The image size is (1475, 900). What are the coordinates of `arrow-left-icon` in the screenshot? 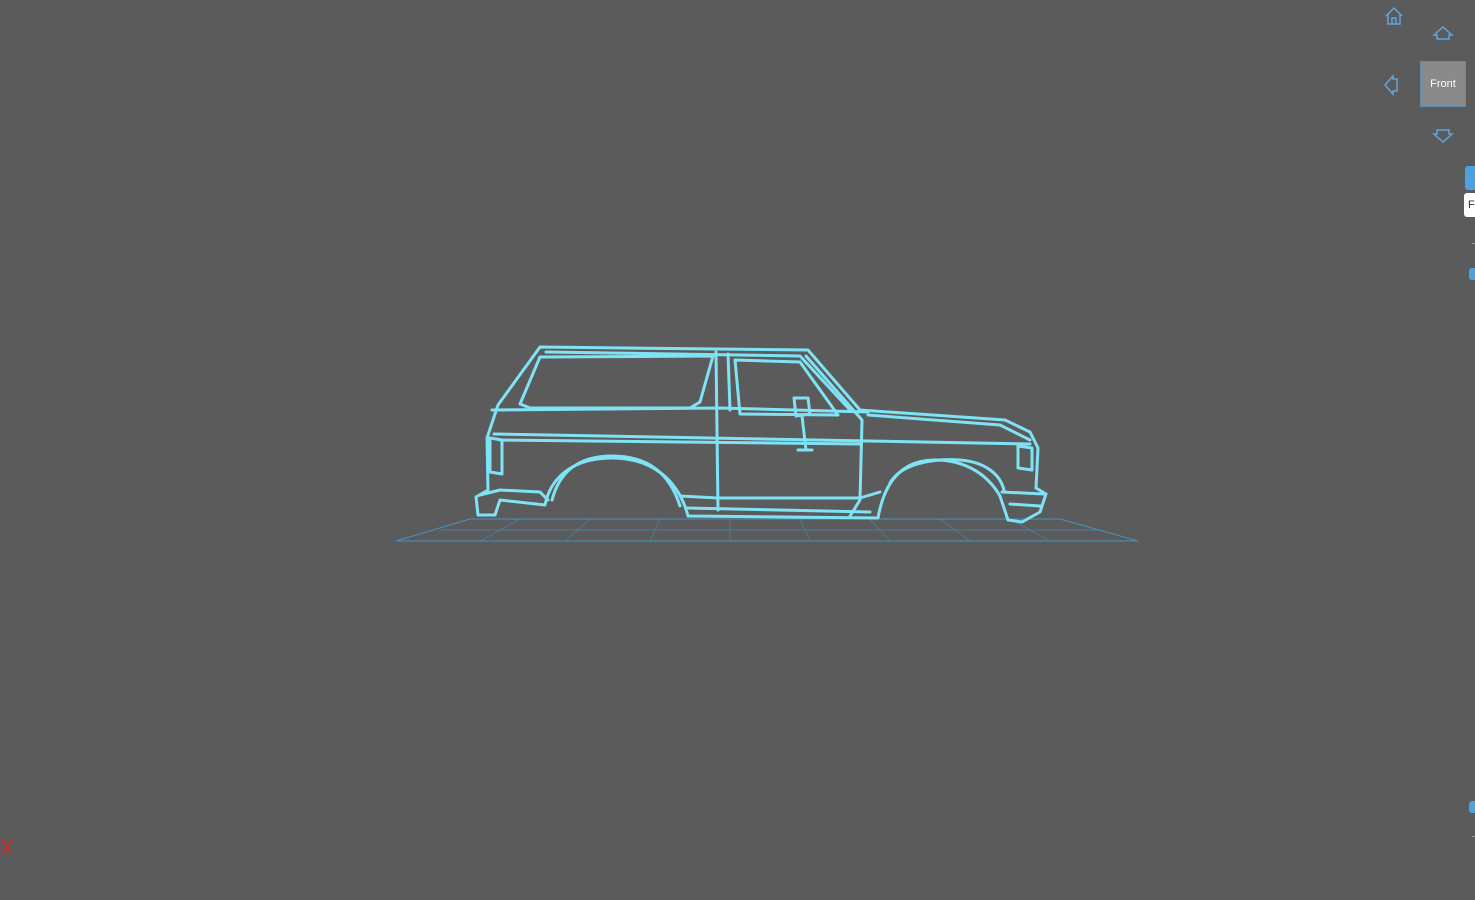 It's located at (1391, 85).